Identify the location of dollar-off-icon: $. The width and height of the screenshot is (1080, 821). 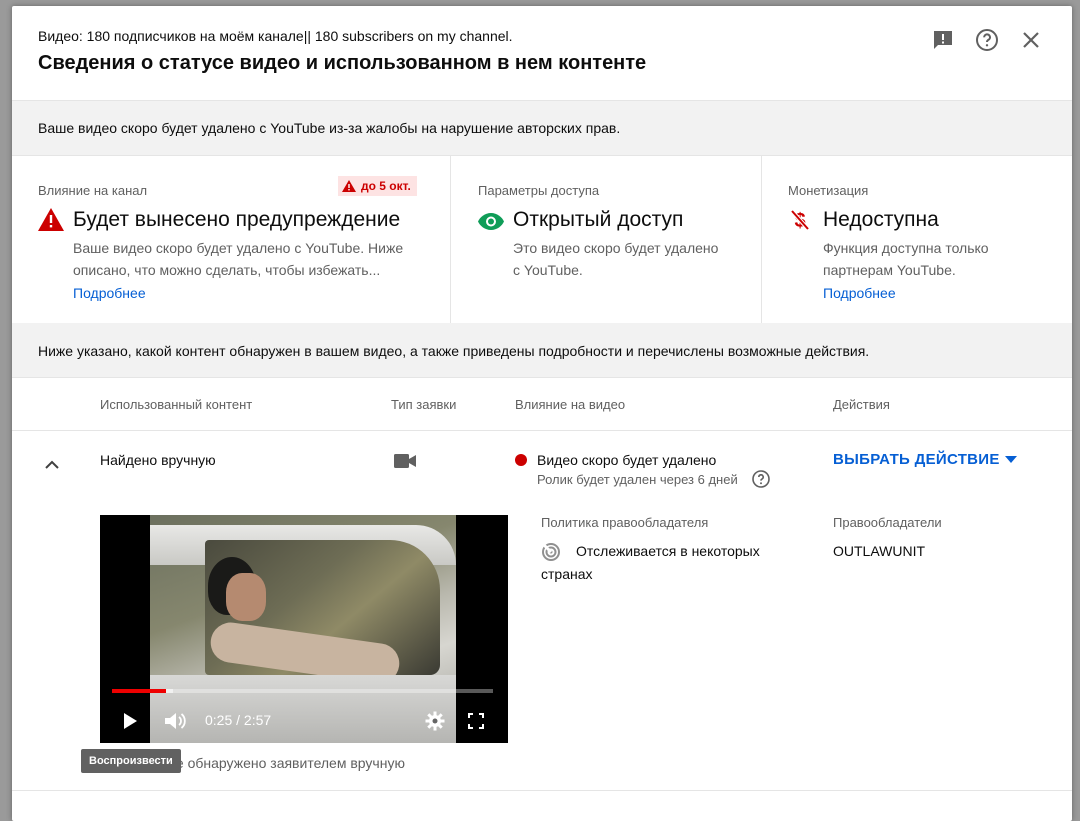
(800, 220).